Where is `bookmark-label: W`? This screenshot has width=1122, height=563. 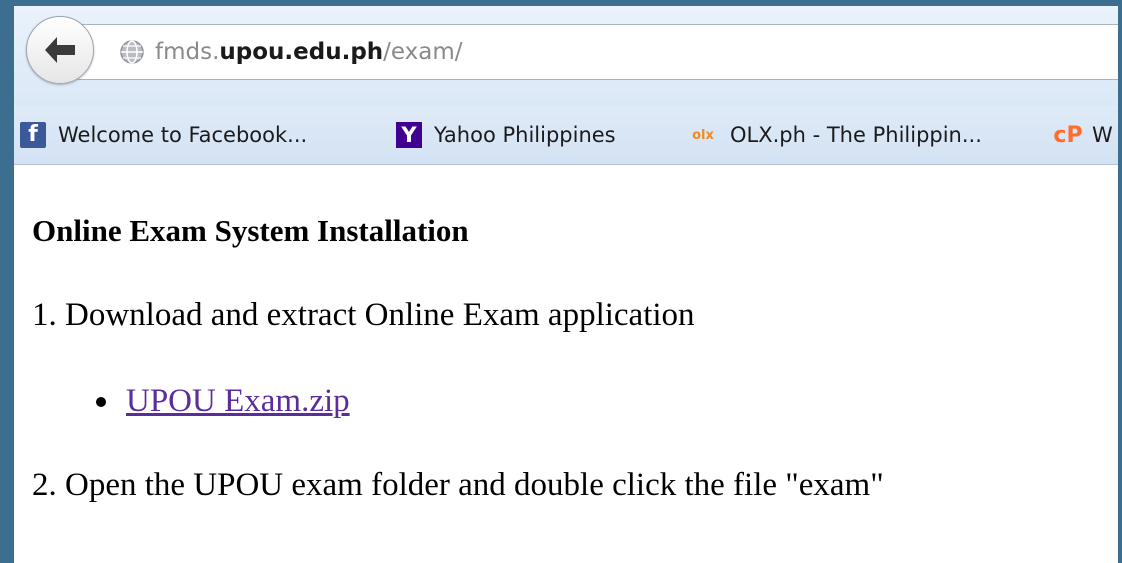 bookmark-label: W is located at coordinates (1102, 135).